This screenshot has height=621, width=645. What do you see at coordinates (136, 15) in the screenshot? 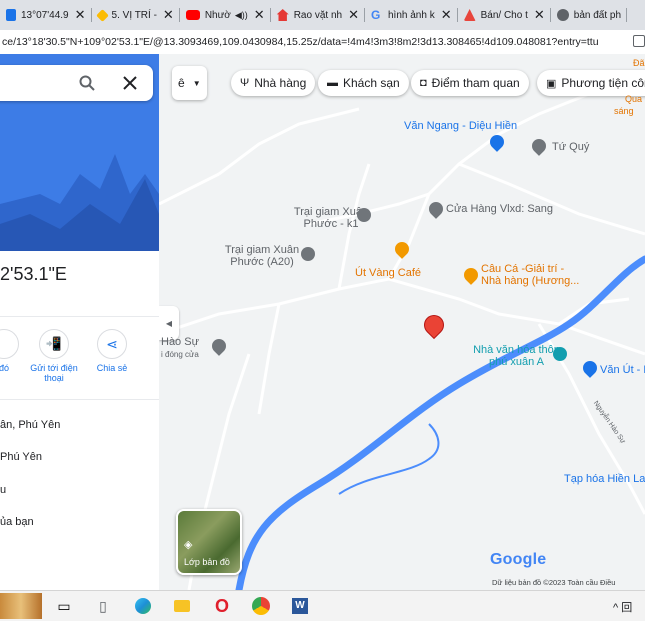
I see `browser-tab: 5. VỊ TRÍ - ✕` at bounding box center [136, 15].